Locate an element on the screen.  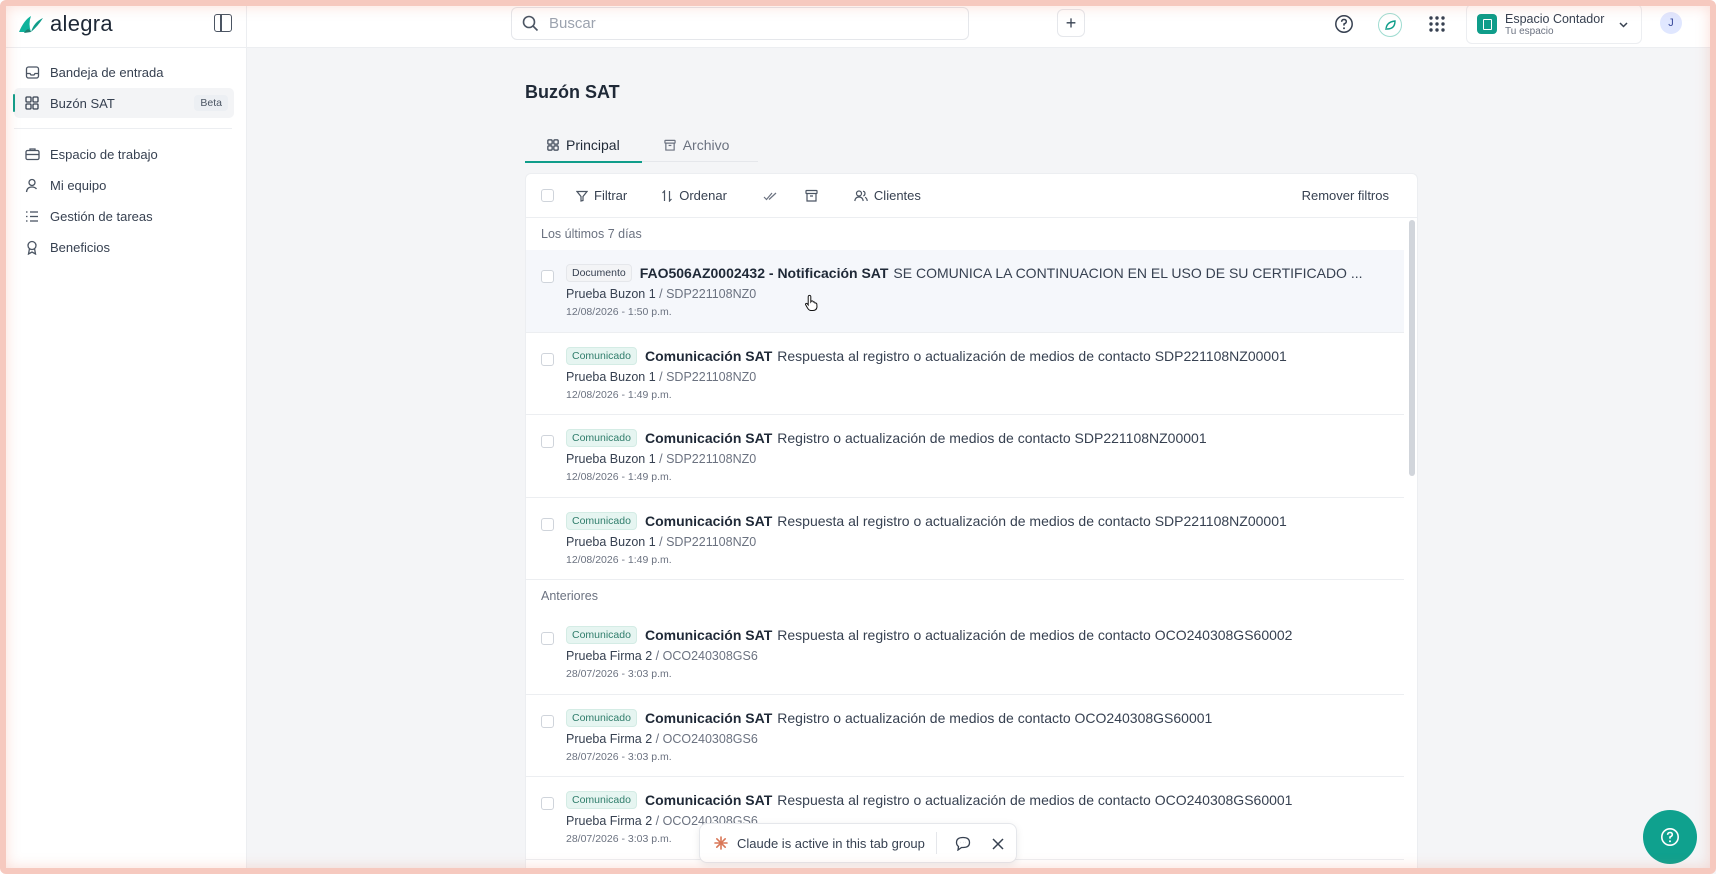
client-name: Prueba Firma 2 is located at coordinates (609, 738).